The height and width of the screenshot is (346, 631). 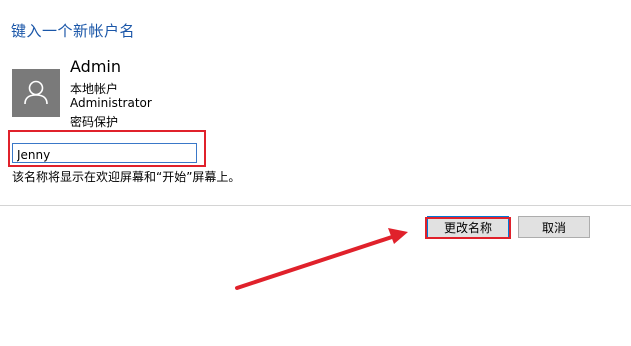 What do you see at coordinates (94, 122) in the screenshot?
I see `password-status: 密码保护` at bounding box center [94, 122].